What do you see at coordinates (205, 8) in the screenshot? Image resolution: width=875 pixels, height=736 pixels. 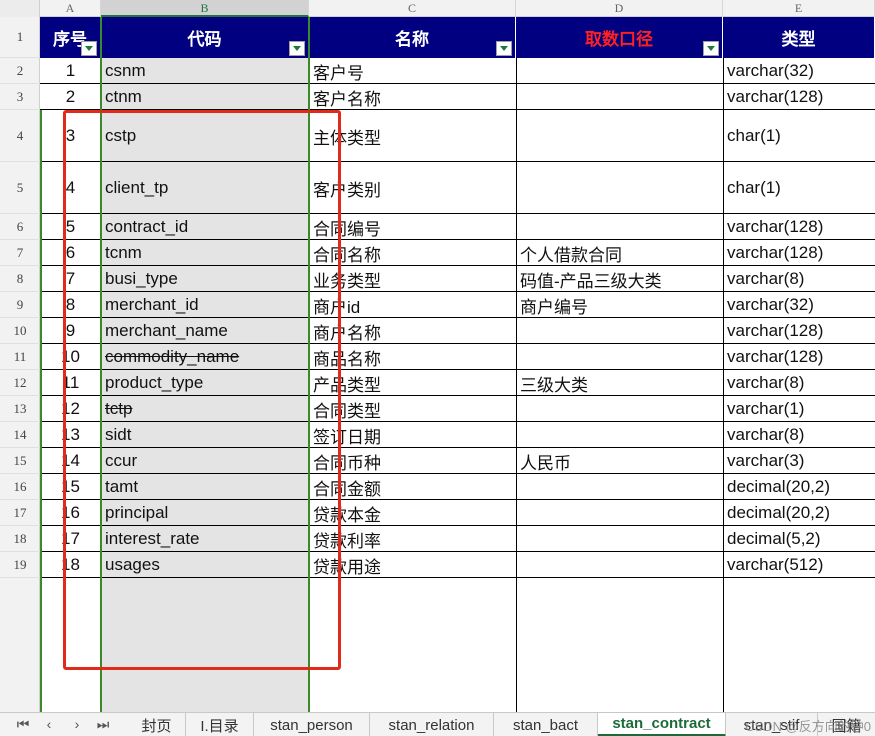 I see `column-letter-b: B` at bounding box center [205, 8].